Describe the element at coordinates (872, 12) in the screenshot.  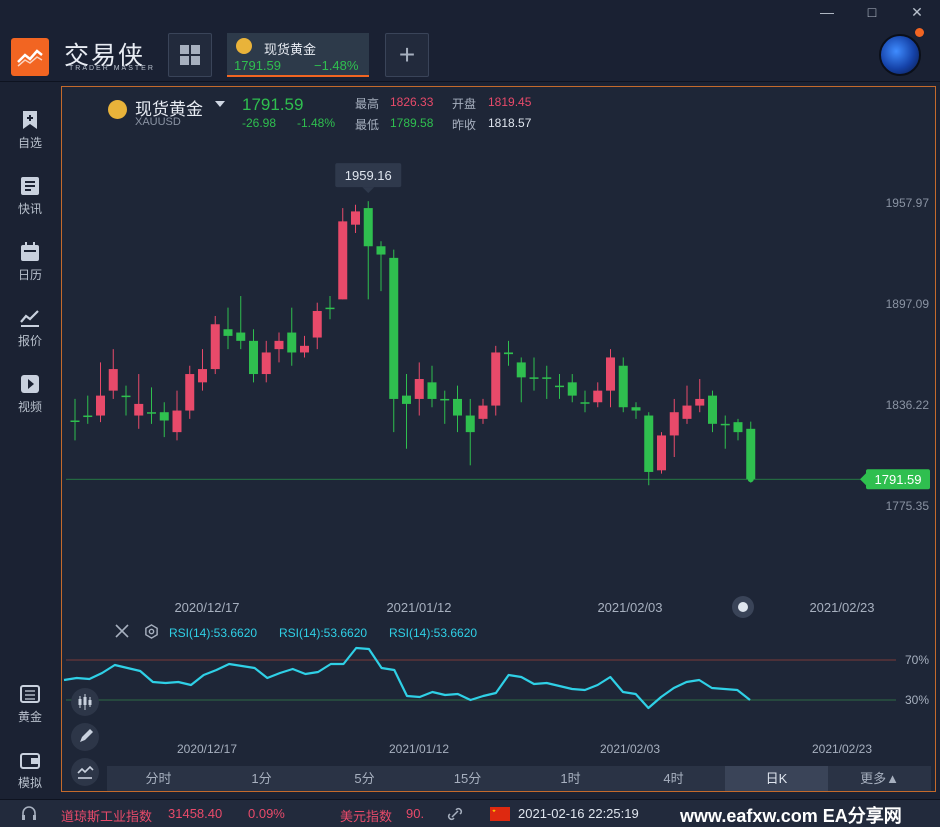
I see `maximize-icon: □` at that location.